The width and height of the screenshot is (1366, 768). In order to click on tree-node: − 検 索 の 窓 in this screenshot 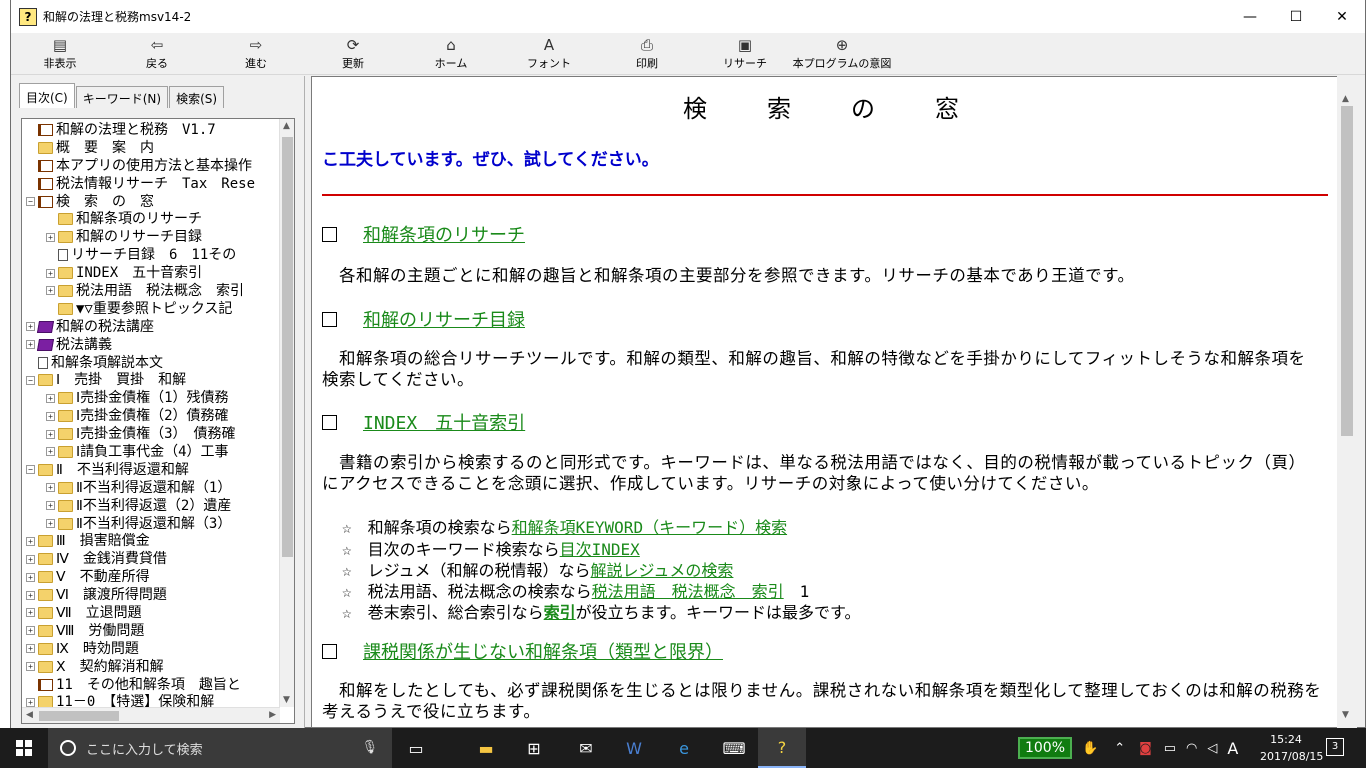, I will do `click(151, 202)`.